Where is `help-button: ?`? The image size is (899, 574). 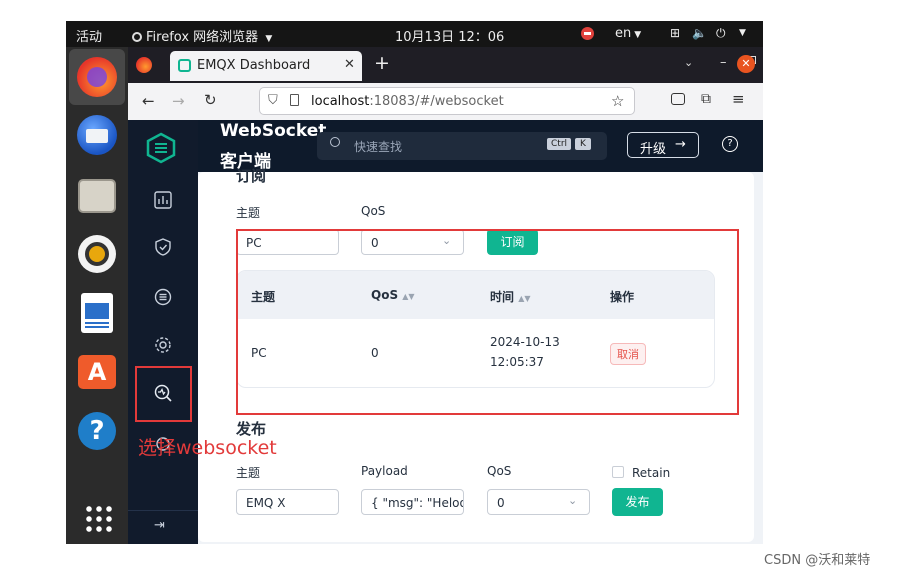 help-button: ? is located at coordinates (730, 144).